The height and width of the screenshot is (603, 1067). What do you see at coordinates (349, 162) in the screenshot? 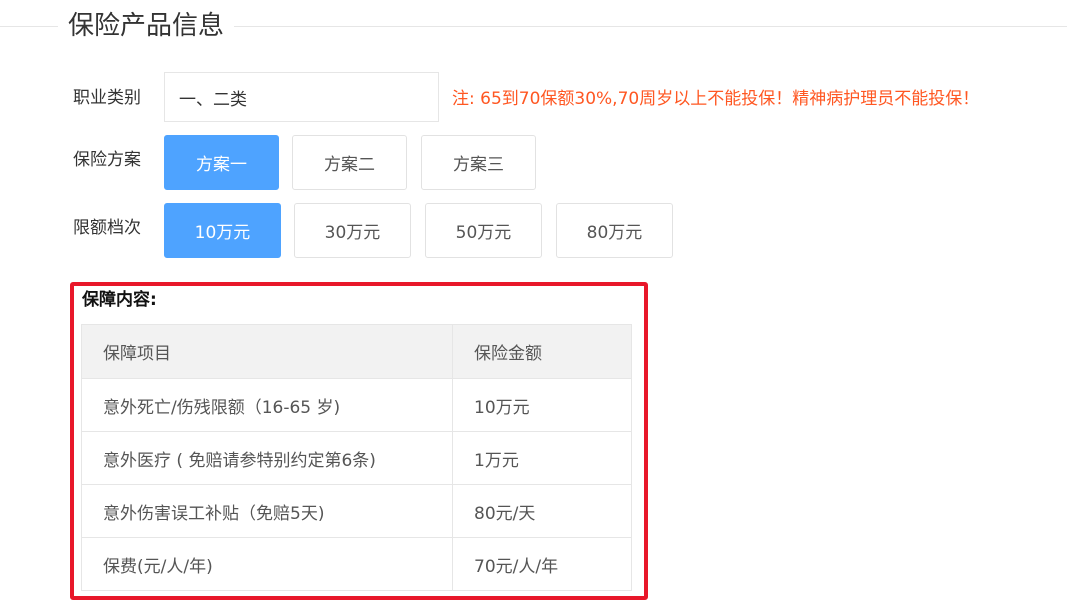
I see `plan-option-2-button: 方案二` at bounding box center [349, 162].